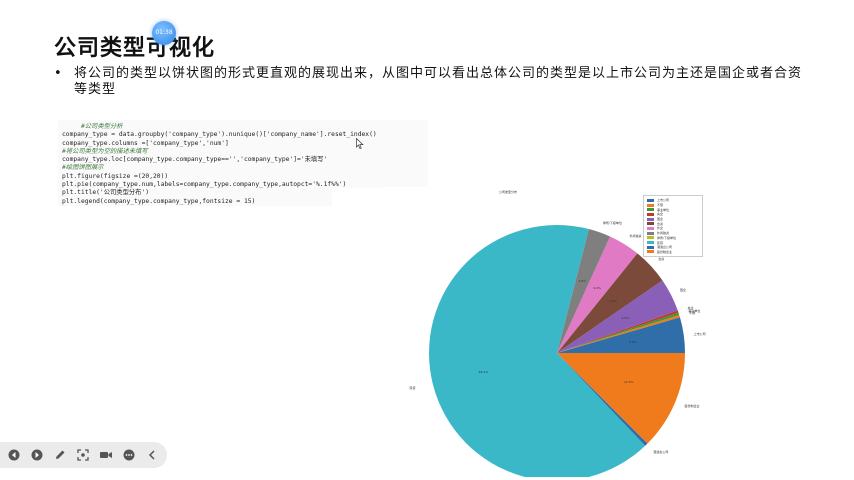 Image resolution: width=854 pixels, height=480 pixels. What do you see at coordinates (690, 308) in the screenshot?
I see `slice-label: 央企` at bounding box center [690, 308].